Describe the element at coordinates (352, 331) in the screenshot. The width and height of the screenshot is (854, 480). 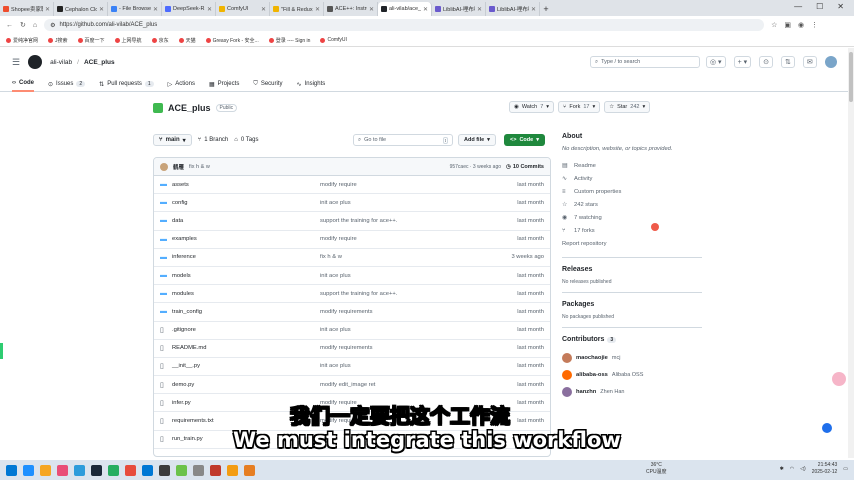
I see `table-row: ▯ .gitignore init ace plus last month` at that location.